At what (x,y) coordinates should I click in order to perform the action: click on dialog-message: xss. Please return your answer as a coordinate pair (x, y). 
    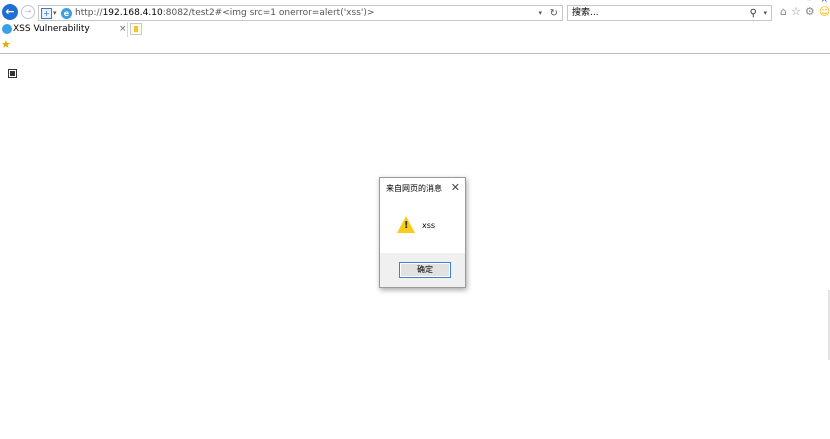
    Looking at the image, I should click on (429, 225).